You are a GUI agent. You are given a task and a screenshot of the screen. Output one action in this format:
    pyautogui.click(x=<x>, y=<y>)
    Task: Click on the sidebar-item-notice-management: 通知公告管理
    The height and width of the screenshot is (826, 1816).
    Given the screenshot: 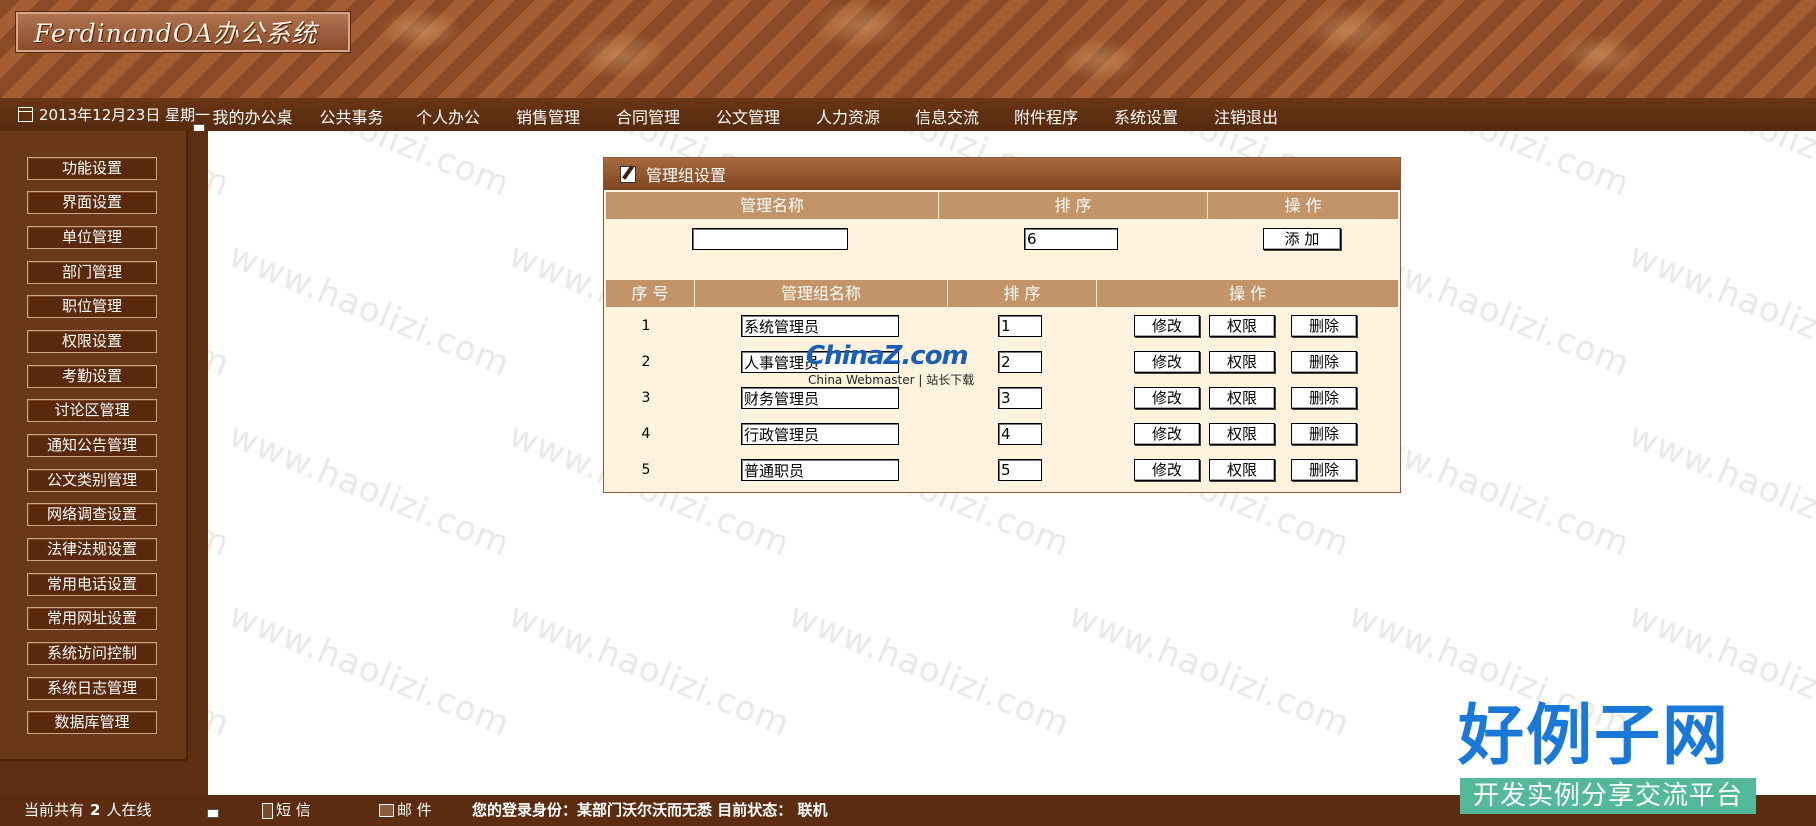 What is the action you would take?
    pyautogui.click(x=92, y=445)
    